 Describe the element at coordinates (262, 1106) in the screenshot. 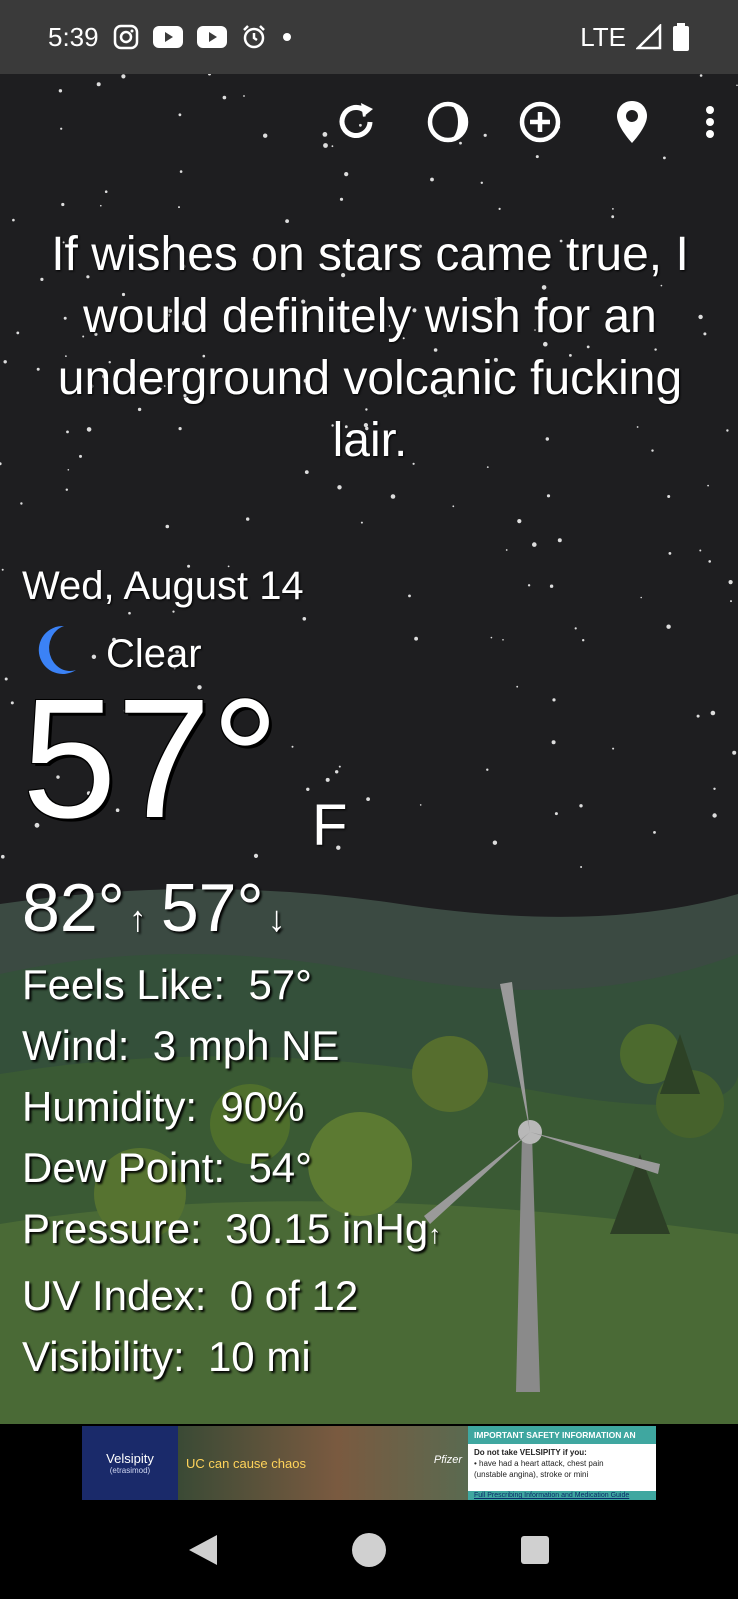

I see `humidity-value: 90%` at that location.